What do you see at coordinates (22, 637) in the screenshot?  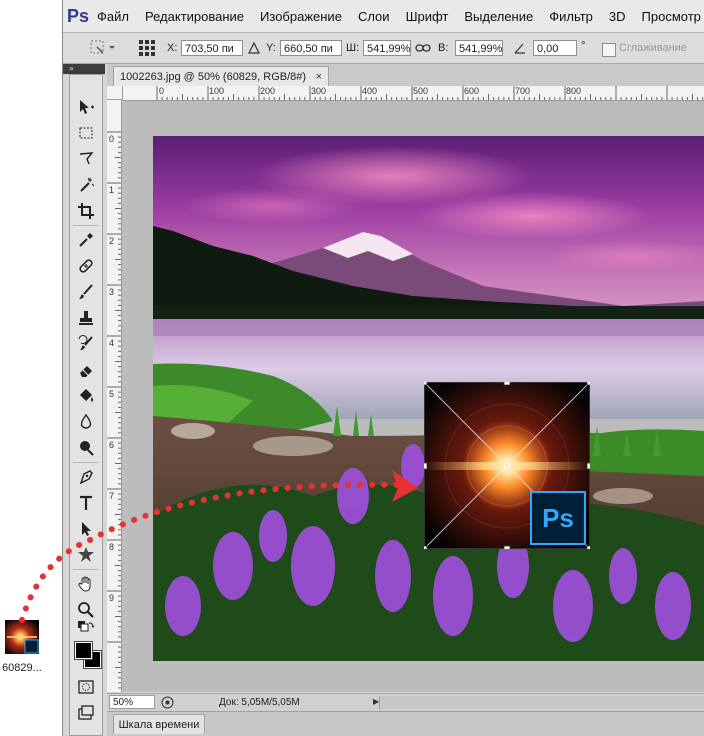 I see `file-thumbnail-icon` at bounding box center [22, 637].